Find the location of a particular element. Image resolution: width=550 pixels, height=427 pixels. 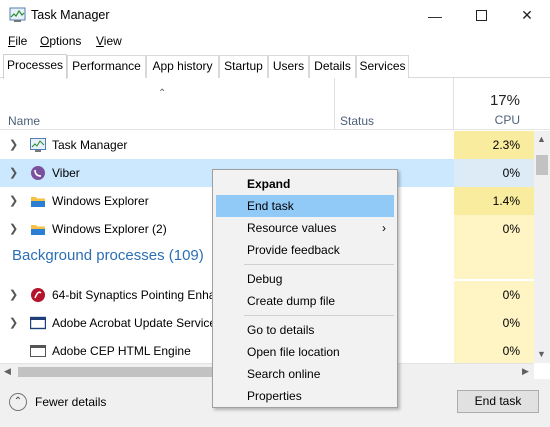

column-header: ⌃ Name Status 17% CPU is located at coordinates (275, 104).